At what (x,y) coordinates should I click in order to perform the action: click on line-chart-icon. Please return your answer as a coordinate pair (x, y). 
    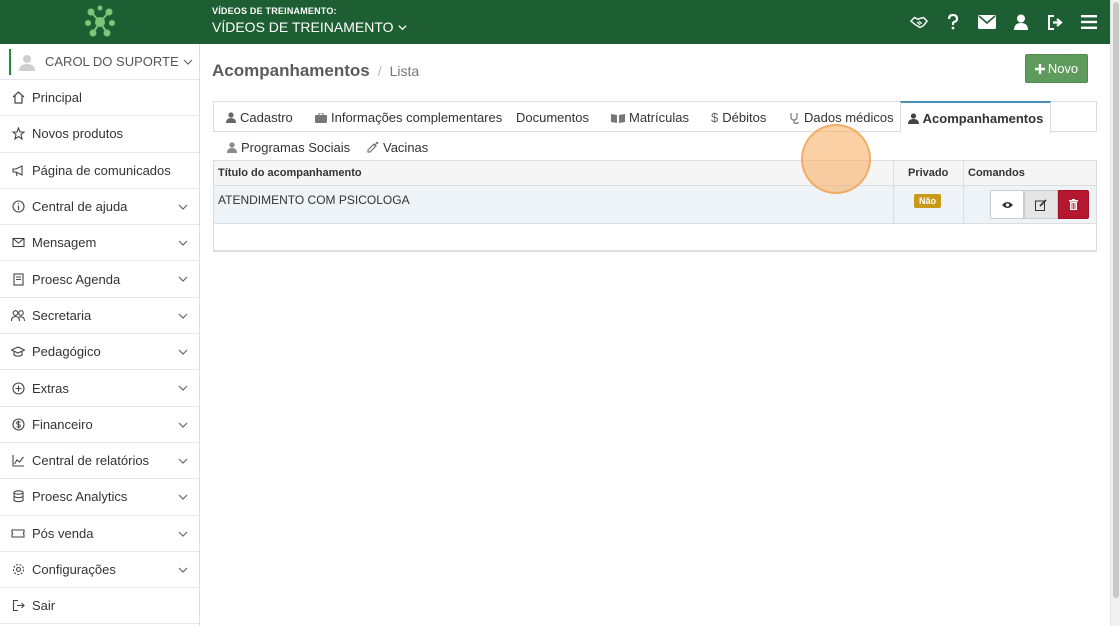
    Looking at the image, I should click on (18, 461).